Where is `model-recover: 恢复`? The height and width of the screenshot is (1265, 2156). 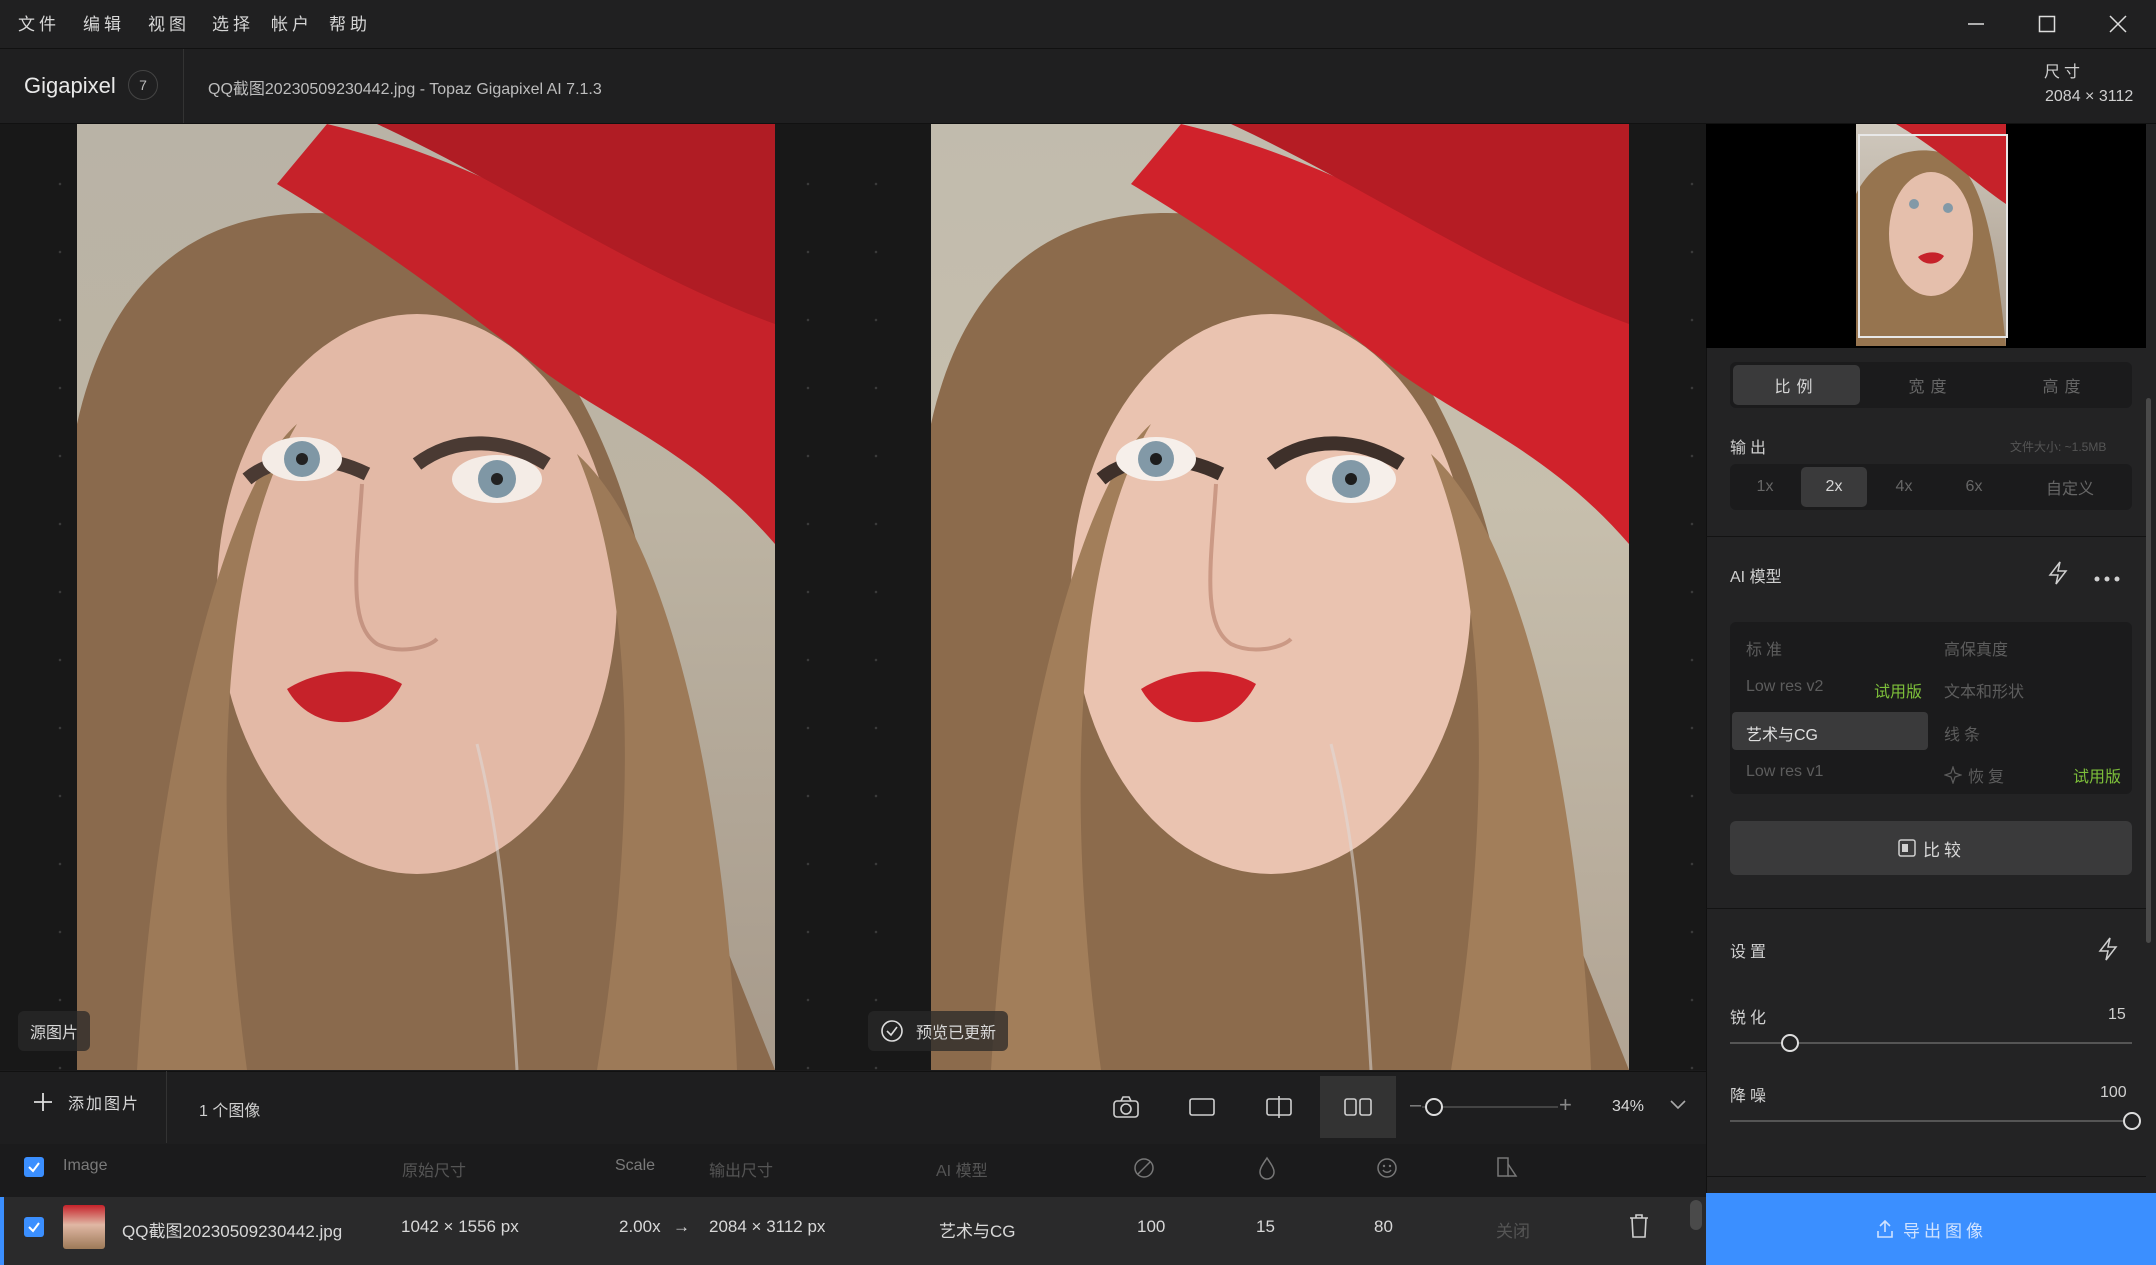 model-recover: 恢复 is located at coordinates (1976, 775).